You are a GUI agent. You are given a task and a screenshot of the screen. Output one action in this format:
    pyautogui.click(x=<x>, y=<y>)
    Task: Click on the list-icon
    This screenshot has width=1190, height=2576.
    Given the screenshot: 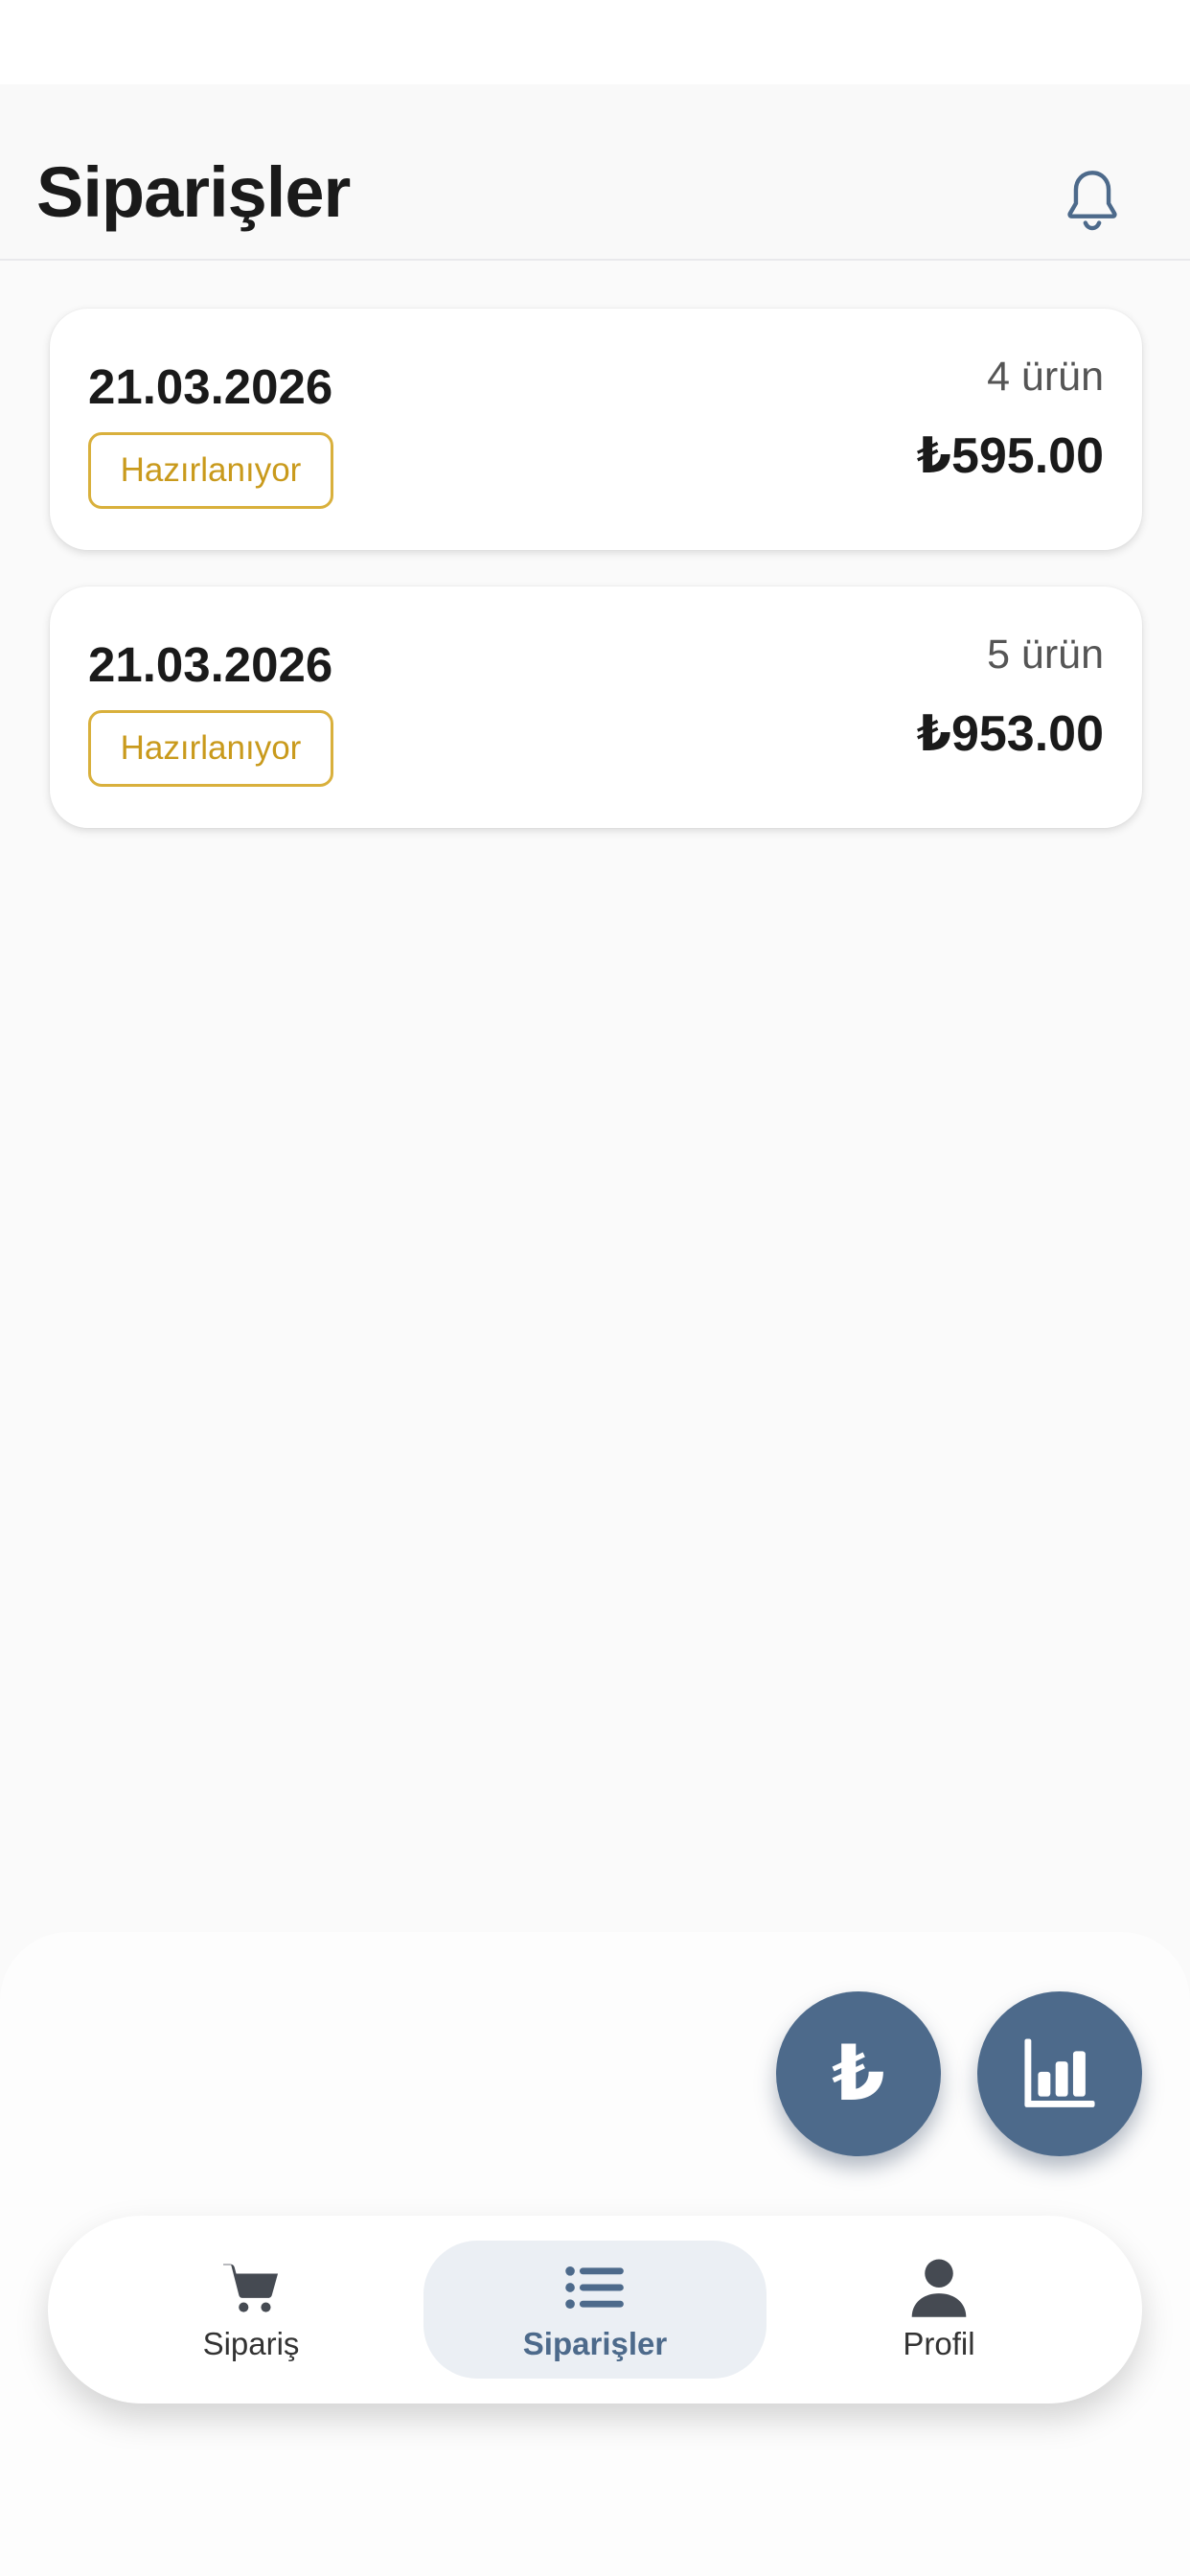 What is the action you would take?
    pyautogui.click(x=595, y=2287)
    